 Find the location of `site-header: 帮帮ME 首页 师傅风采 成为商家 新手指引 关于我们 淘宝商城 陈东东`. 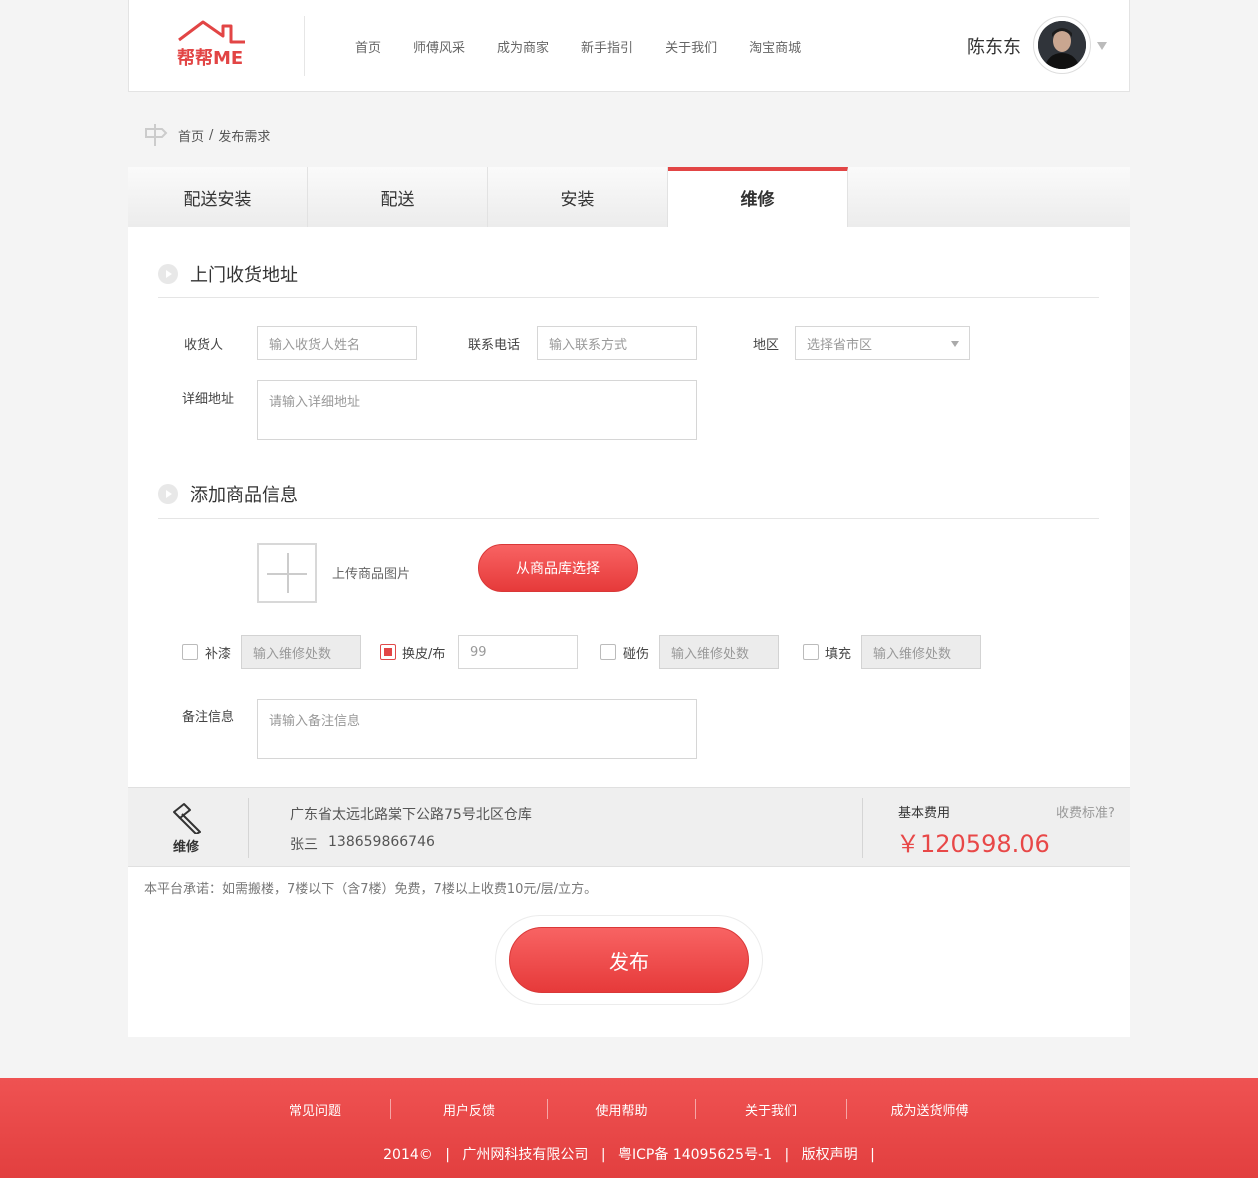

site-header: 帮帮ME 首页 师傅风采 成为商家 新手指引 关于我们 淘宝商城 陈东东 is located at coordinates (629, 46).